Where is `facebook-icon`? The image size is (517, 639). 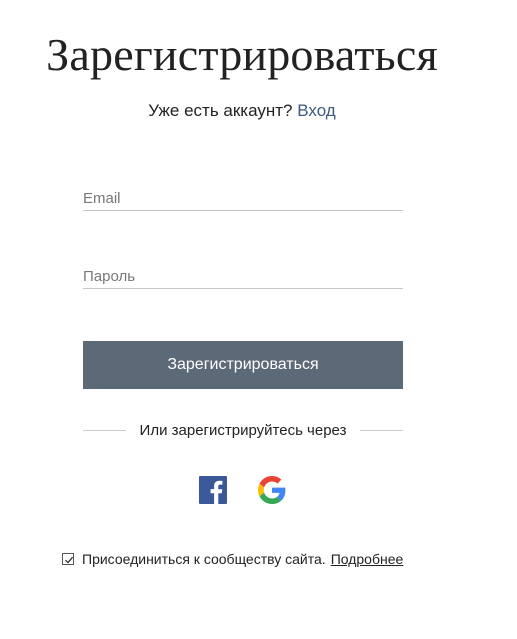 facebook-icon is located at coordinates (213, 490).